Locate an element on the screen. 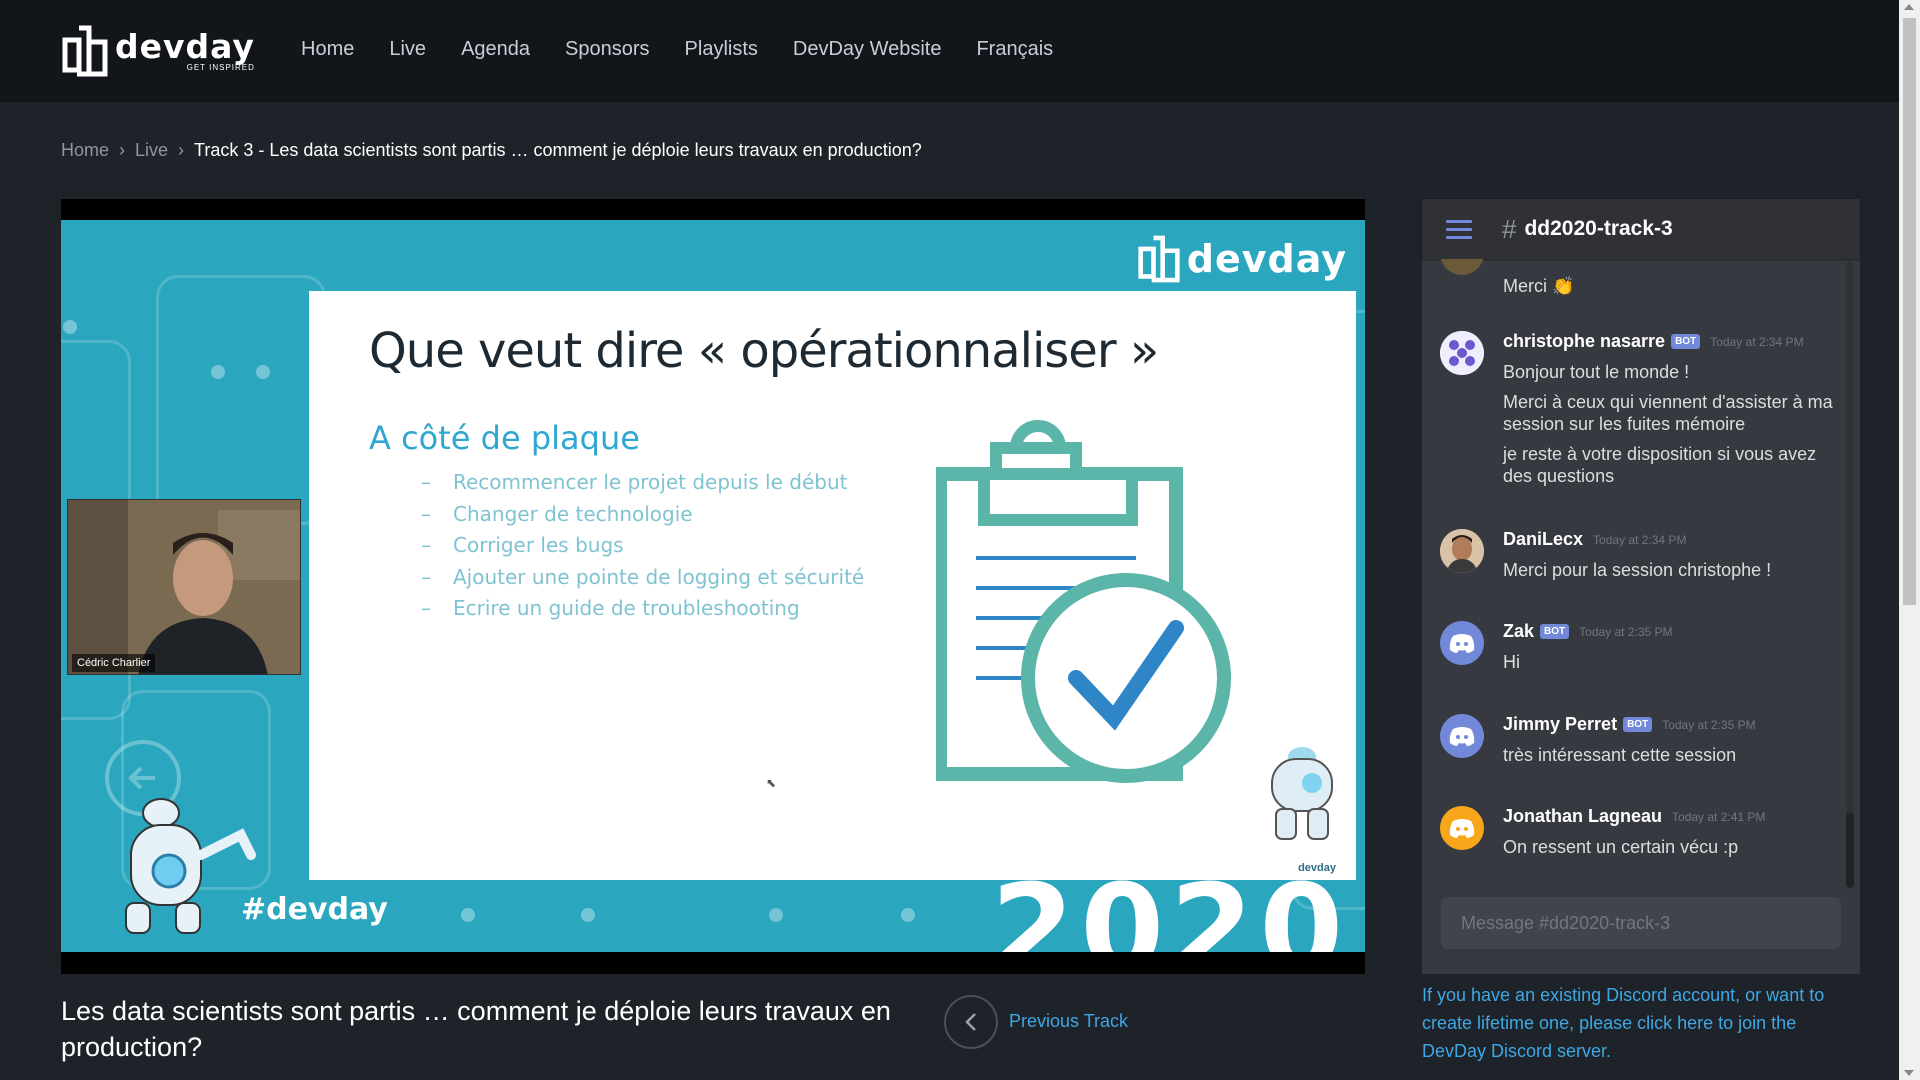 This screenshot has width=1920, height=1080. page-scrollbar is located at coordinates (1909, 540).